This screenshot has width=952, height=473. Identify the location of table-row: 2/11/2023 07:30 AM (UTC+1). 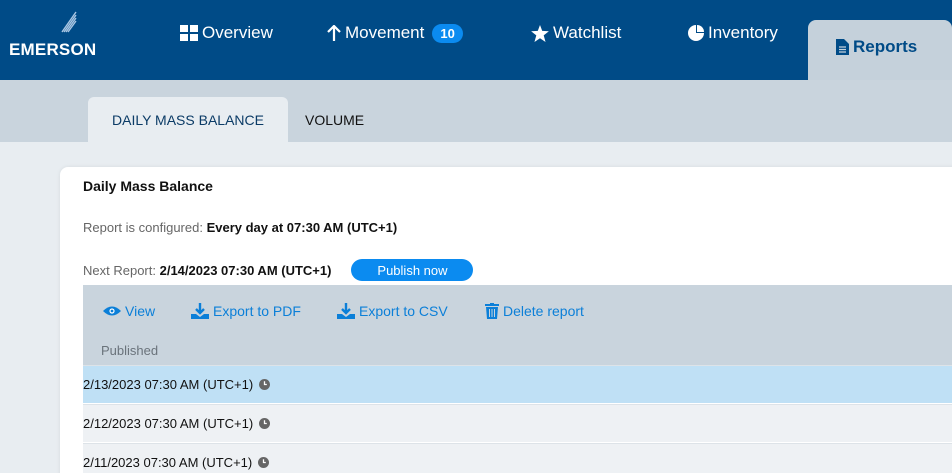
(517, 458).